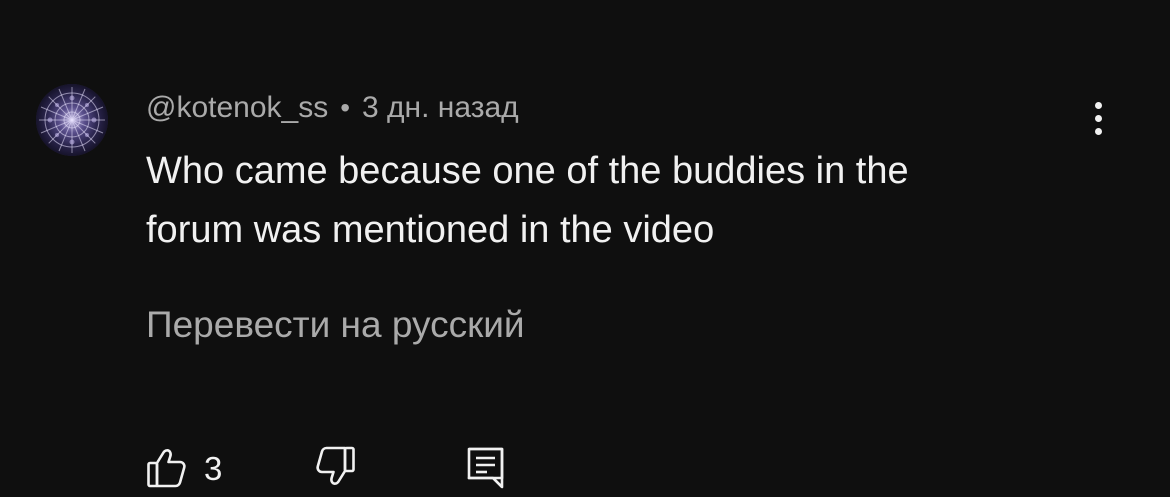  I want to click on dislike-button, so click(335, 469).